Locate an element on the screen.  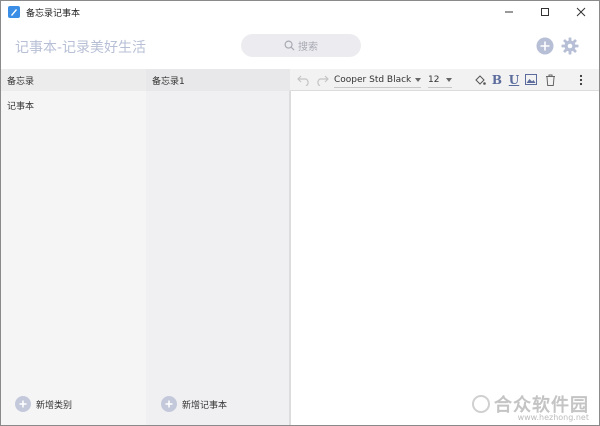
search-box: 搜索 is located at coordinates (301, 45).